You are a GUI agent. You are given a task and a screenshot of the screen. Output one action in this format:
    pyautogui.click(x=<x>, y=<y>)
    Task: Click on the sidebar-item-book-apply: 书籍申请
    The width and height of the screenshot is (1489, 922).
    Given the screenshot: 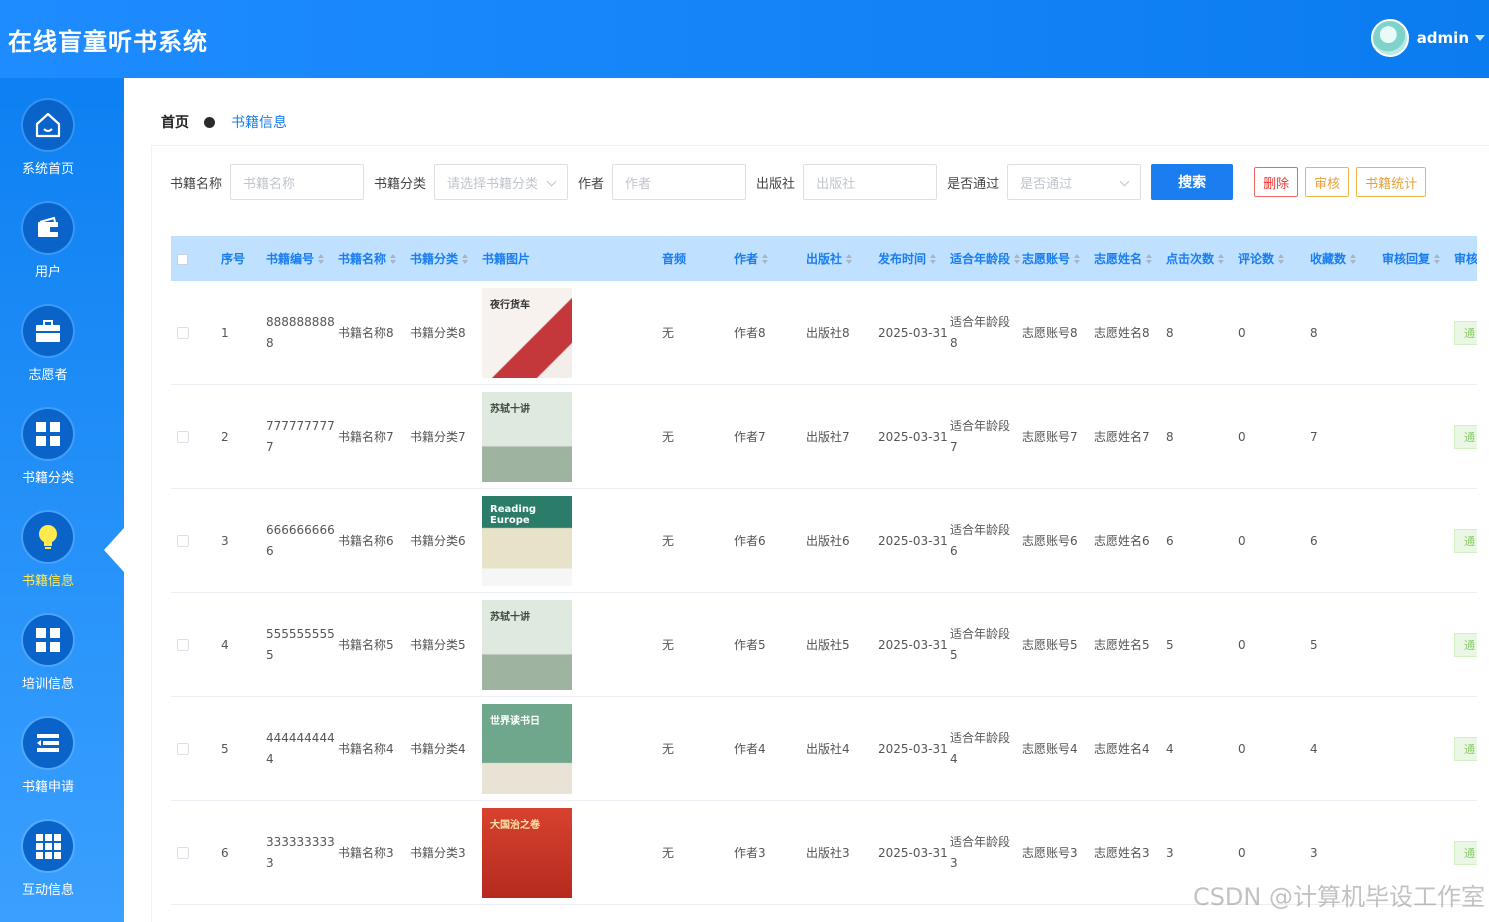 What is the action you would take?
    pyautogui.click(x=48, y=763)
    